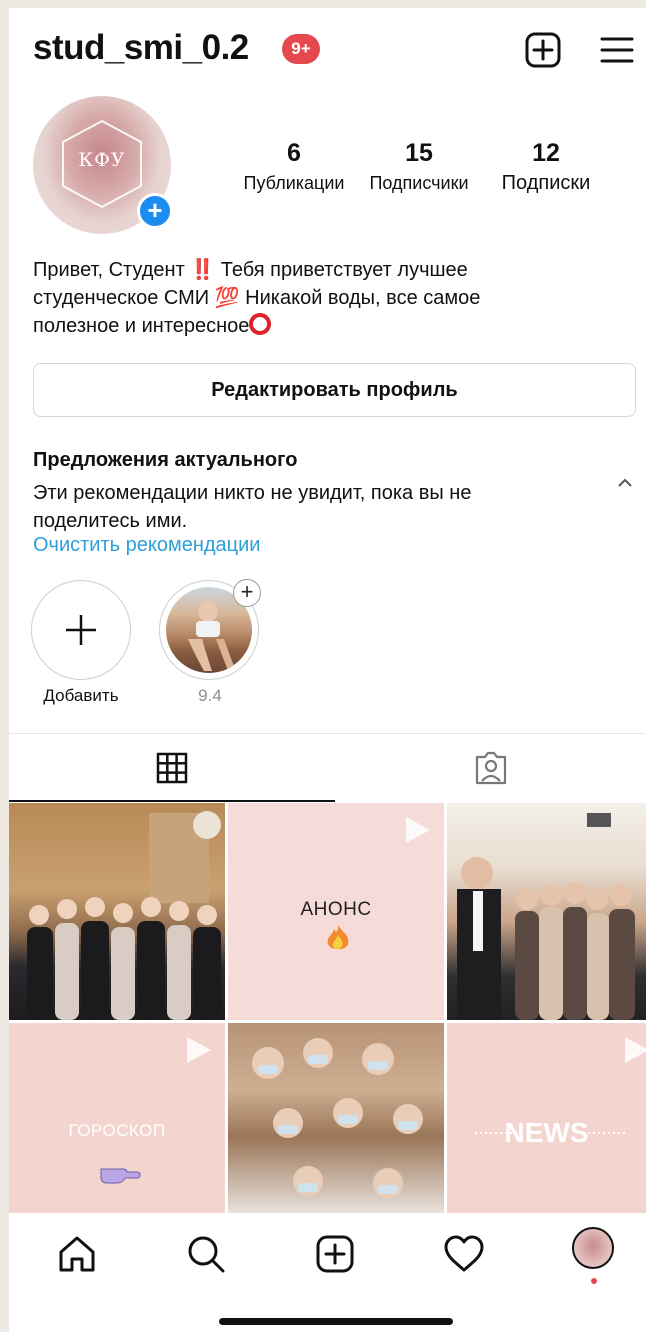 The width and height of the screenshot is (646, 1332). Describe the element at coordinates (546, 183) in the screenshot. I see `stat-following-label: Подписки` at that location.